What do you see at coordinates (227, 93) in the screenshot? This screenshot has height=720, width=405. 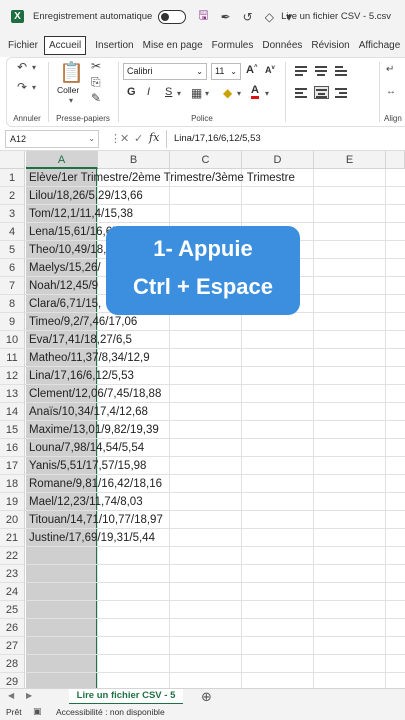 I see `fill-color-icon: ◆` at bounding box center [227, 93].